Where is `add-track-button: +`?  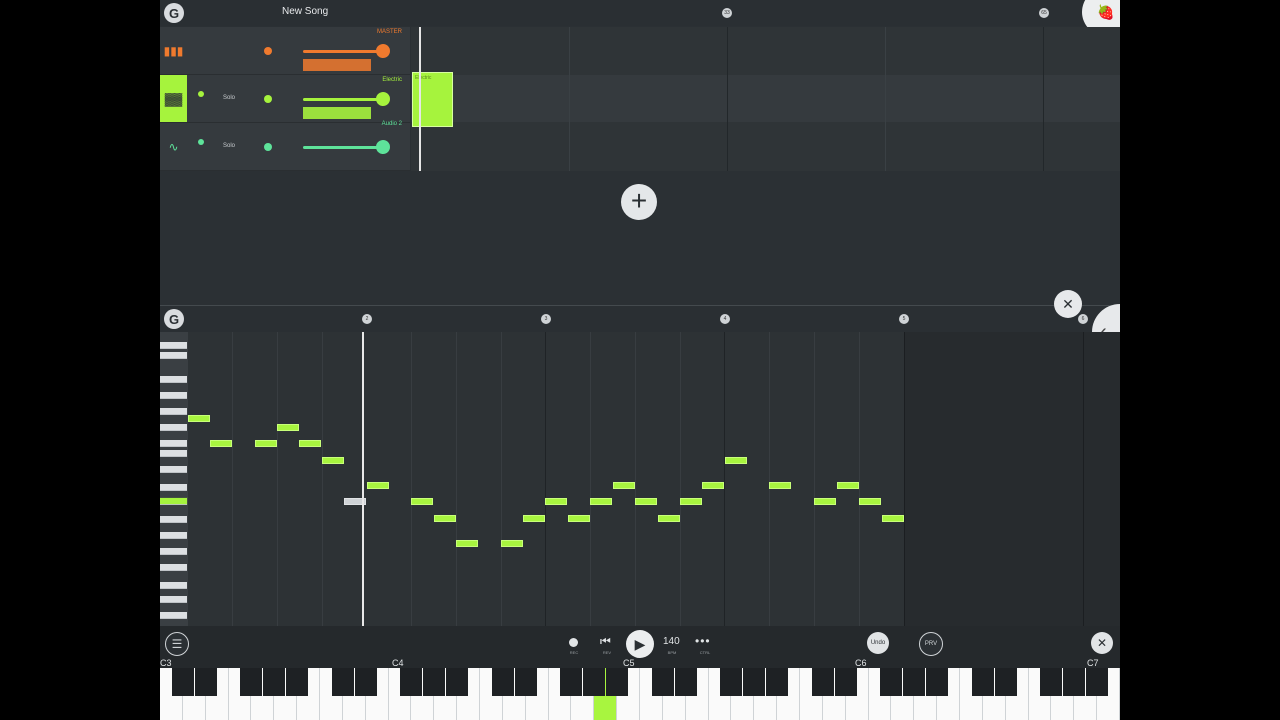 add-track-button: + is located at coordinates (639, 202).